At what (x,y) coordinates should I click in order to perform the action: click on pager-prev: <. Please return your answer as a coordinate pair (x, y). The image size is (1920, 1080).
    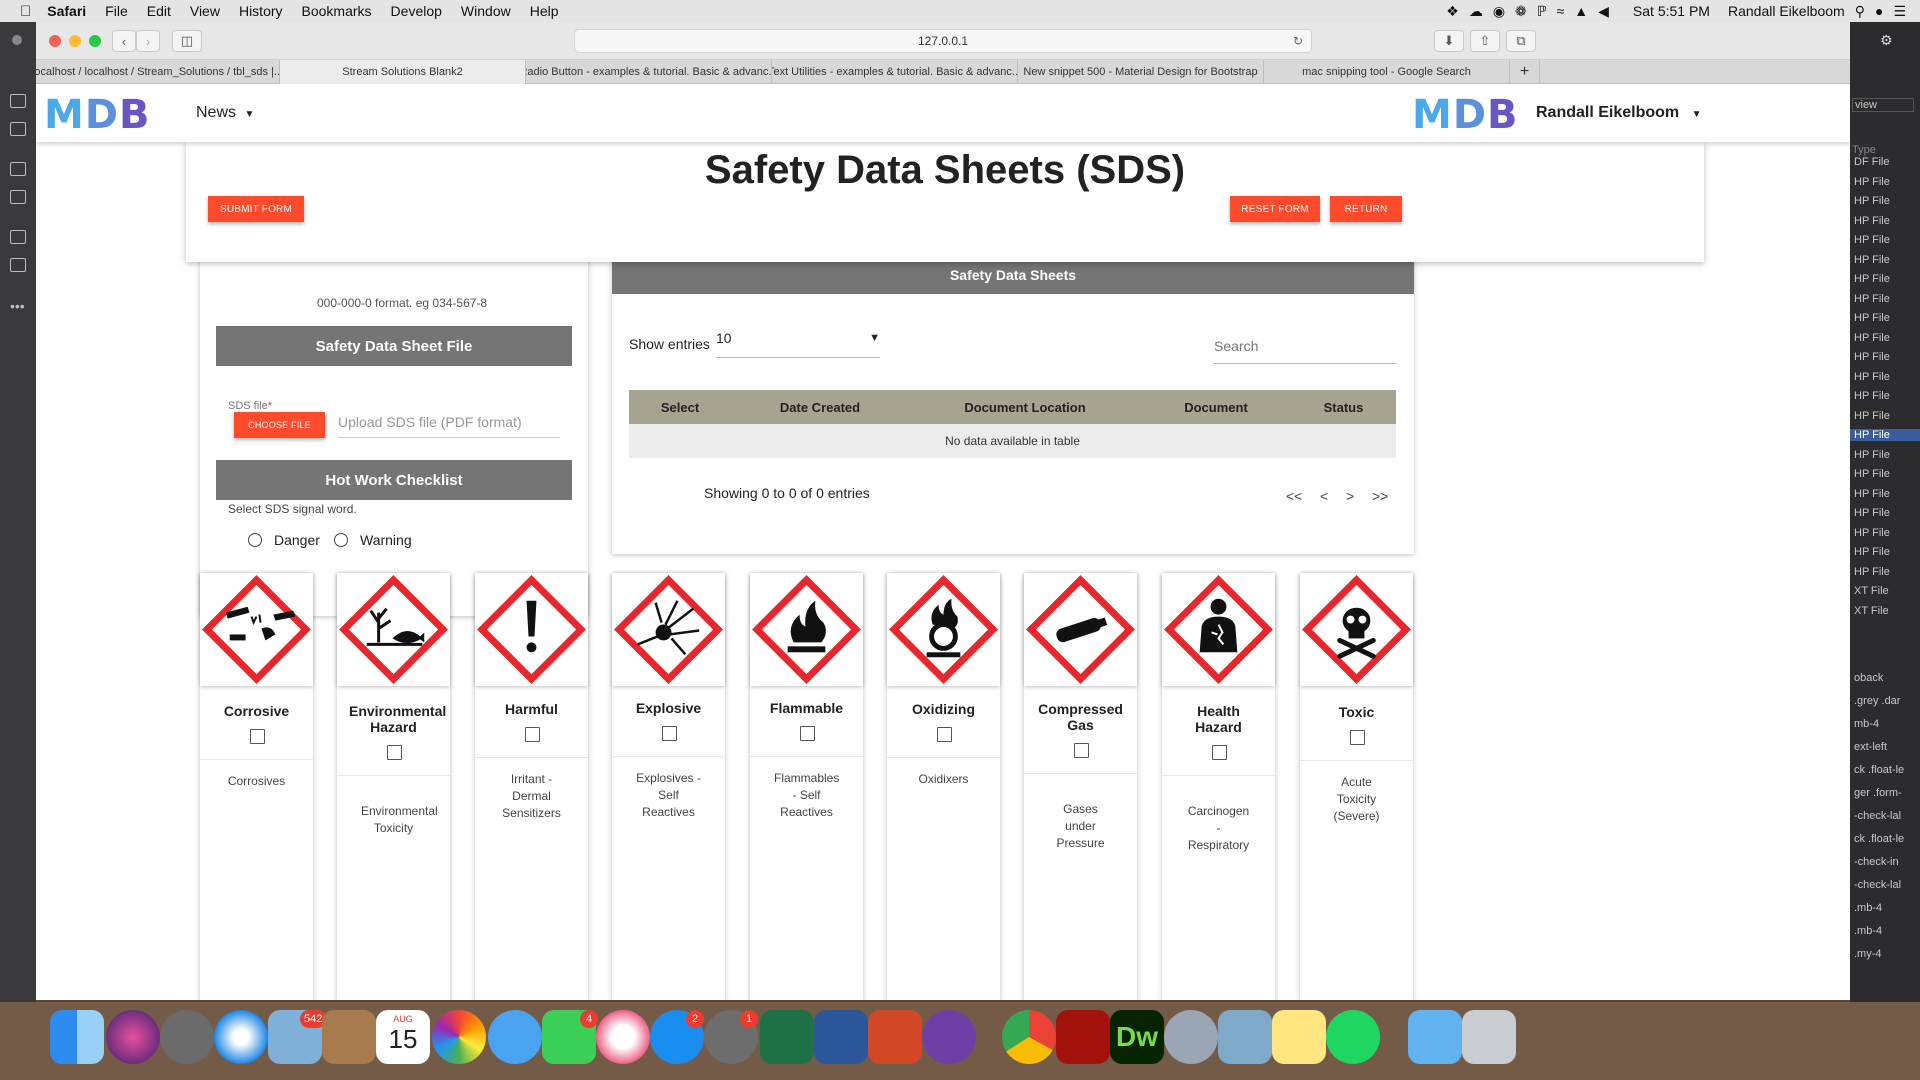
    Looking at the image, I should click on (1324, 496).